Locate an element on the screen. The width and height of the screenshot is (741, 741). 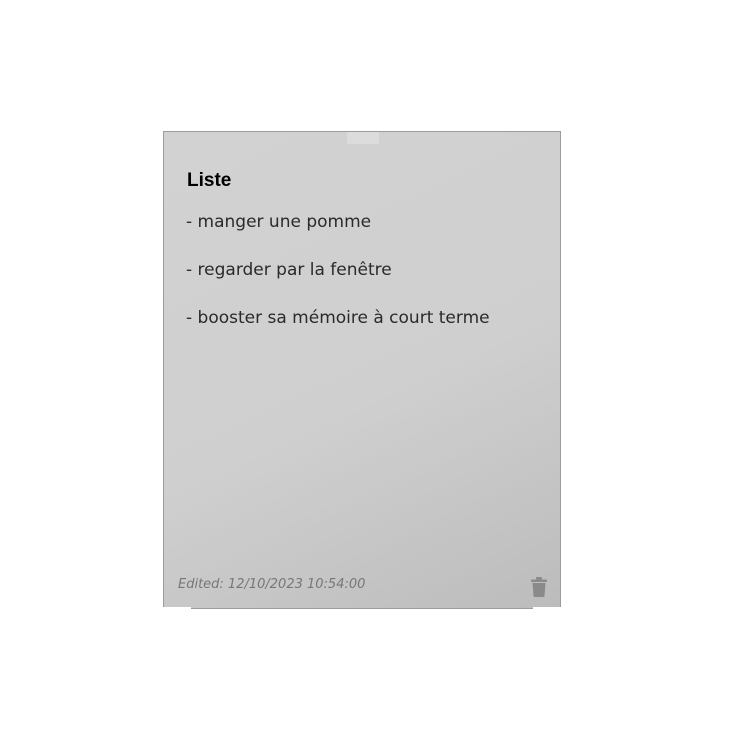
trash-icon is located at coordinates (539, 587).